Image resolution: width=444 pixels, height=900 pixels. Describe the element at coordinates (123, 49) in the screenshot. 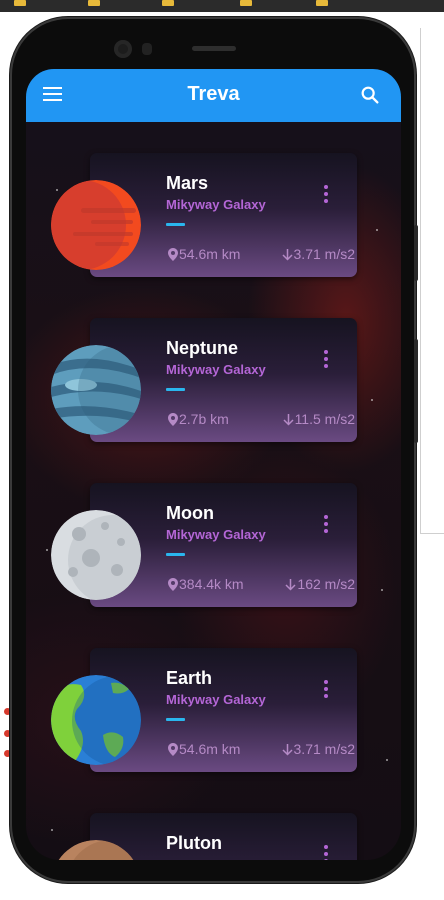

I see `front-camera-icon` at that location.